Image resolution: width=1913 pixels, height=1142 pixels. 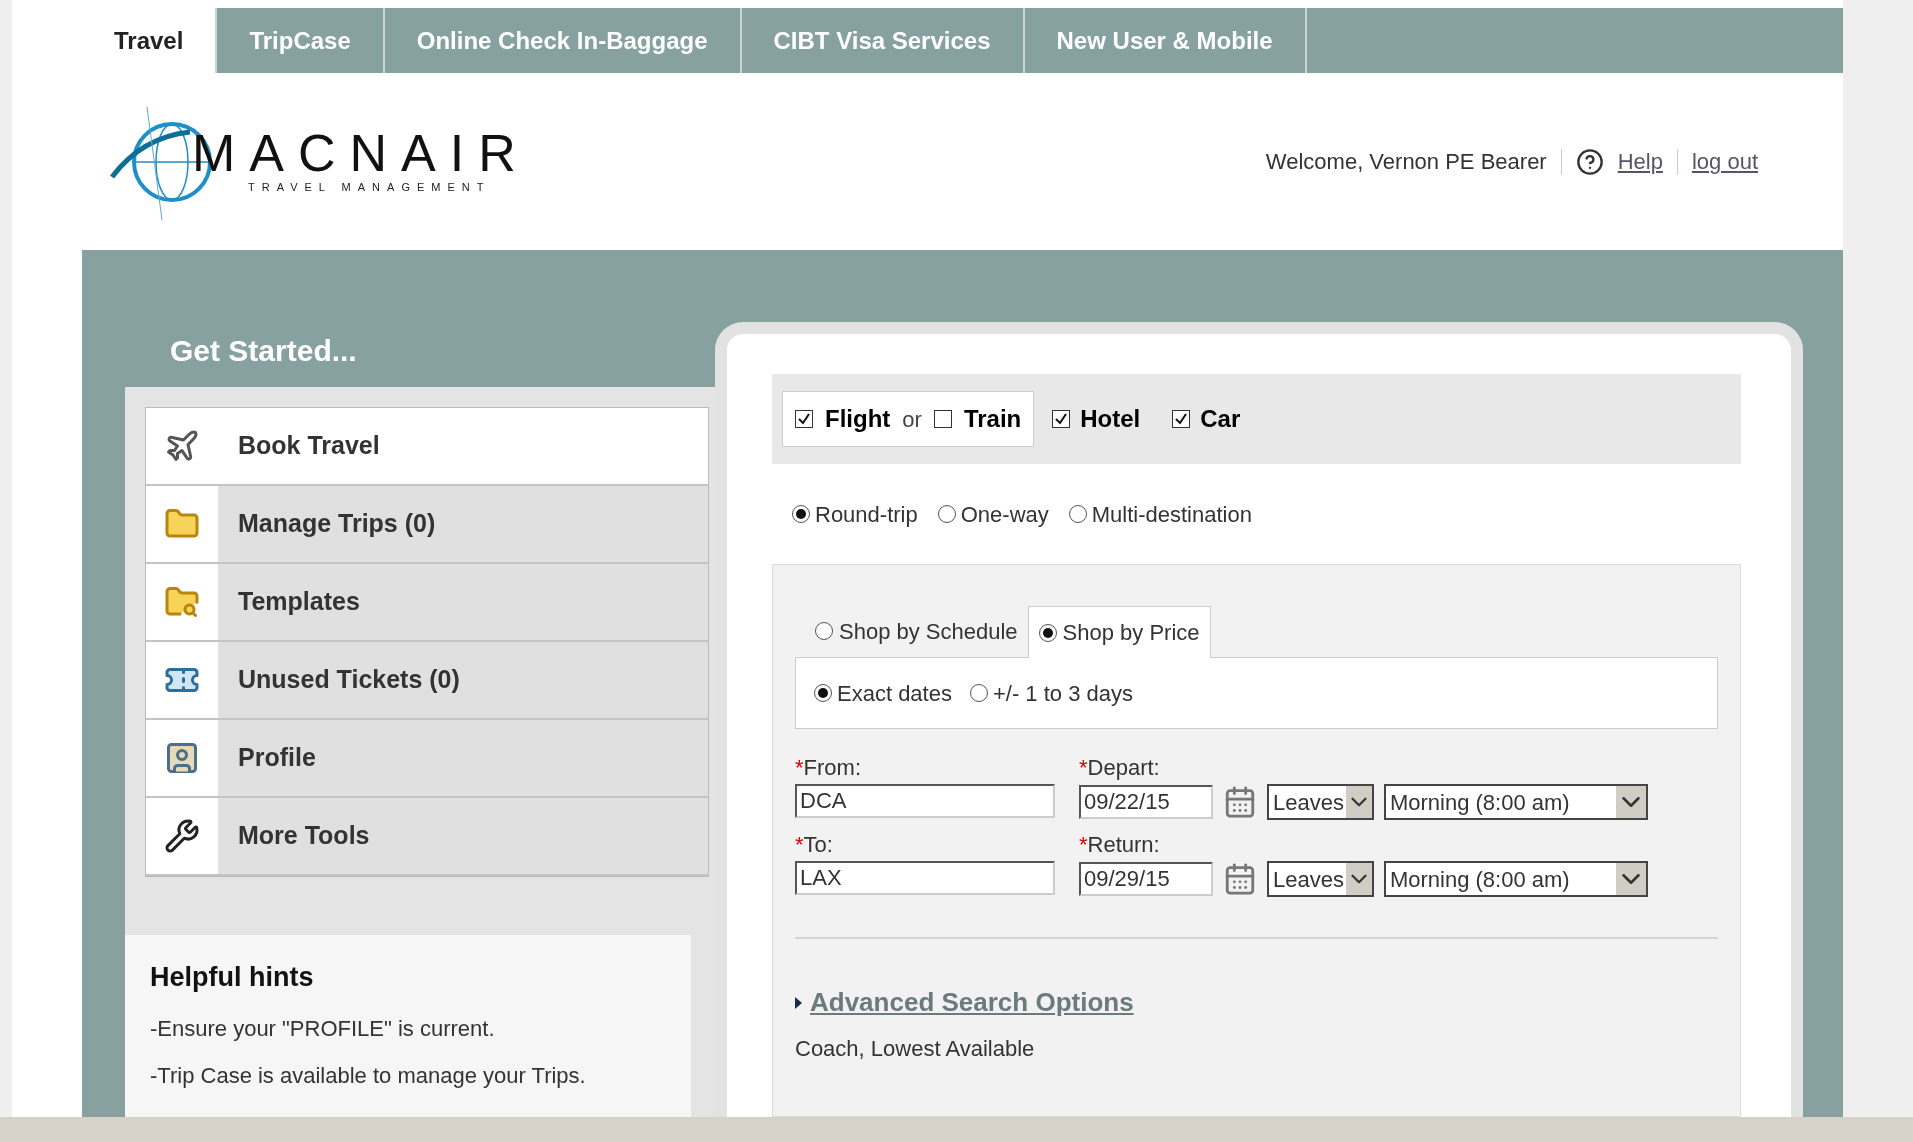 What do you see at coordinates (1640, 161) in the screenshot?
I see `help-link: Help` at bounding box center [1640, 161].